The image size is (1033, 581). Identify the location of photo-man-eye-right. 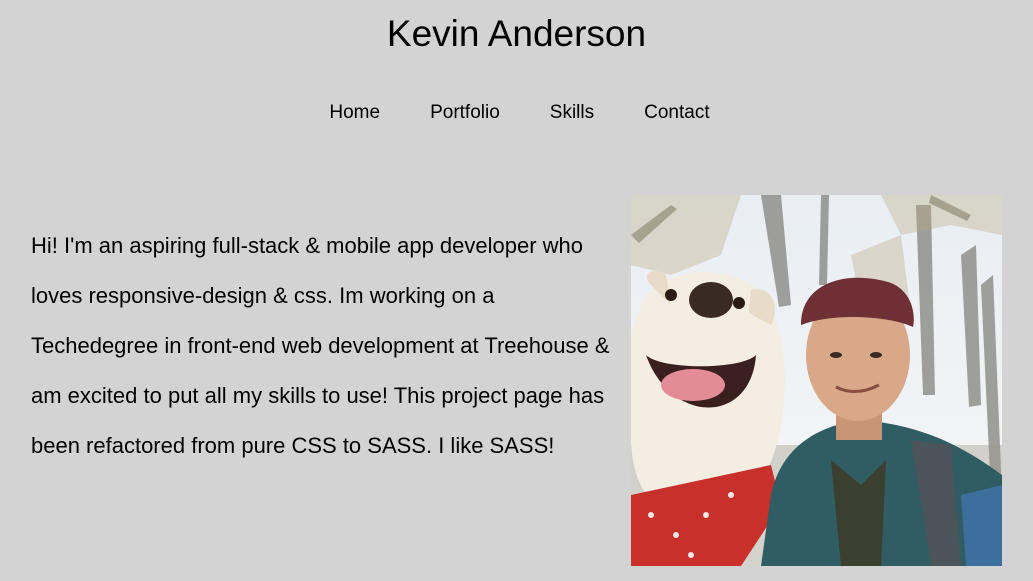
(876, 355).